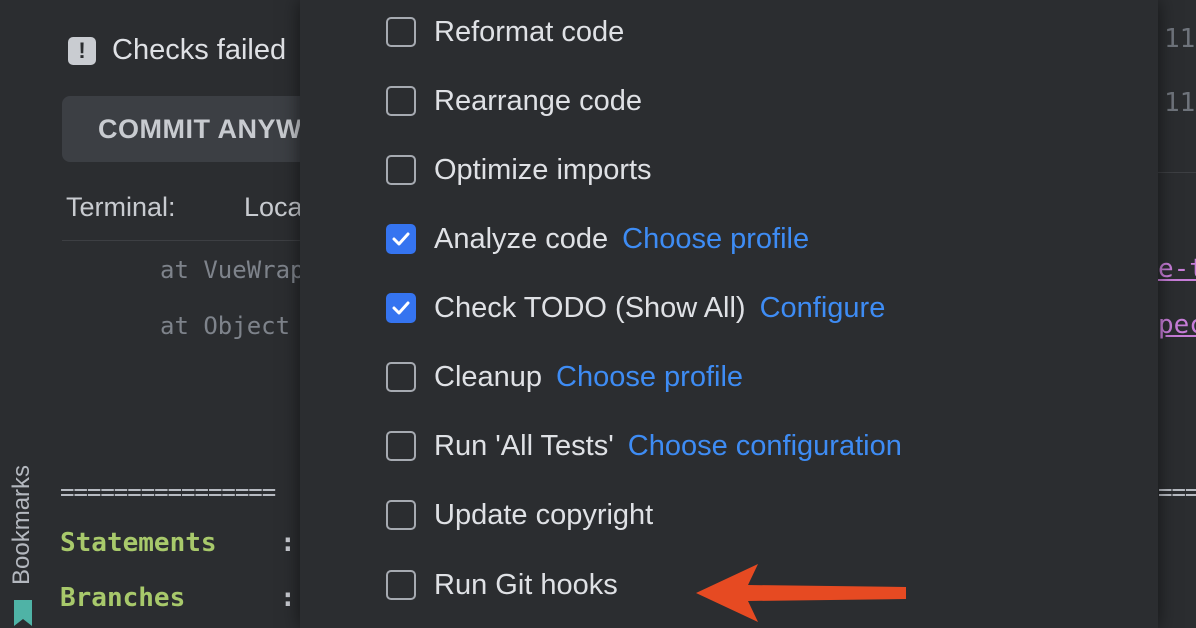 Image resolution: width=1196 pixels, height=628 pixels. Describe the element at coordinates (521, 238) in the screenshot. I see `option-label: Analyze code` at that location.